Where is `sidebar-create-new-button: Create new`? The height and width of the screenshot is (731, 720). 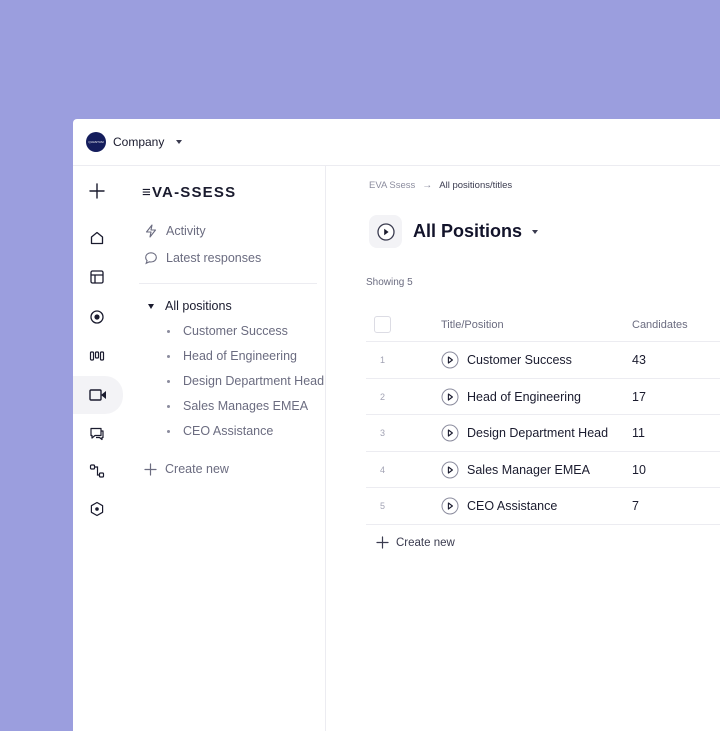
sidebar-create-new-button: Create new is located at coordinates (186, 469).